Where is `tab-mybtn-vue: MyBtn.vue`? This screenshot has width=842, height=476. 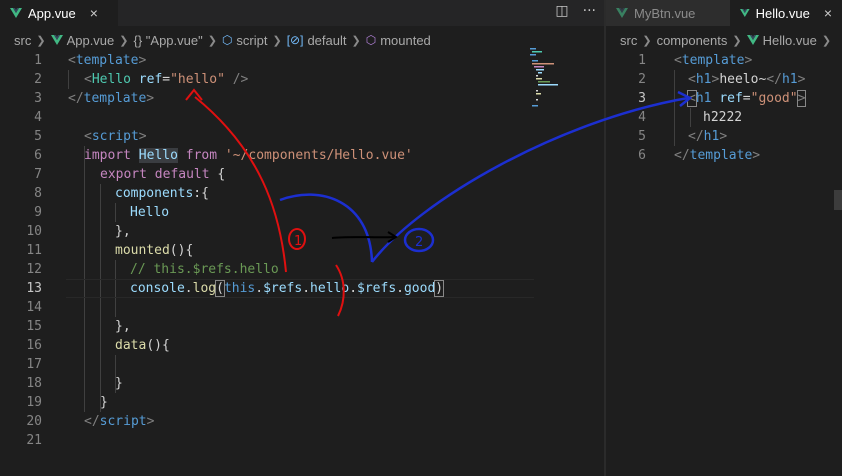 tab-mybtn-vue: MyBtn.vue is located at coordinates (668, 13).